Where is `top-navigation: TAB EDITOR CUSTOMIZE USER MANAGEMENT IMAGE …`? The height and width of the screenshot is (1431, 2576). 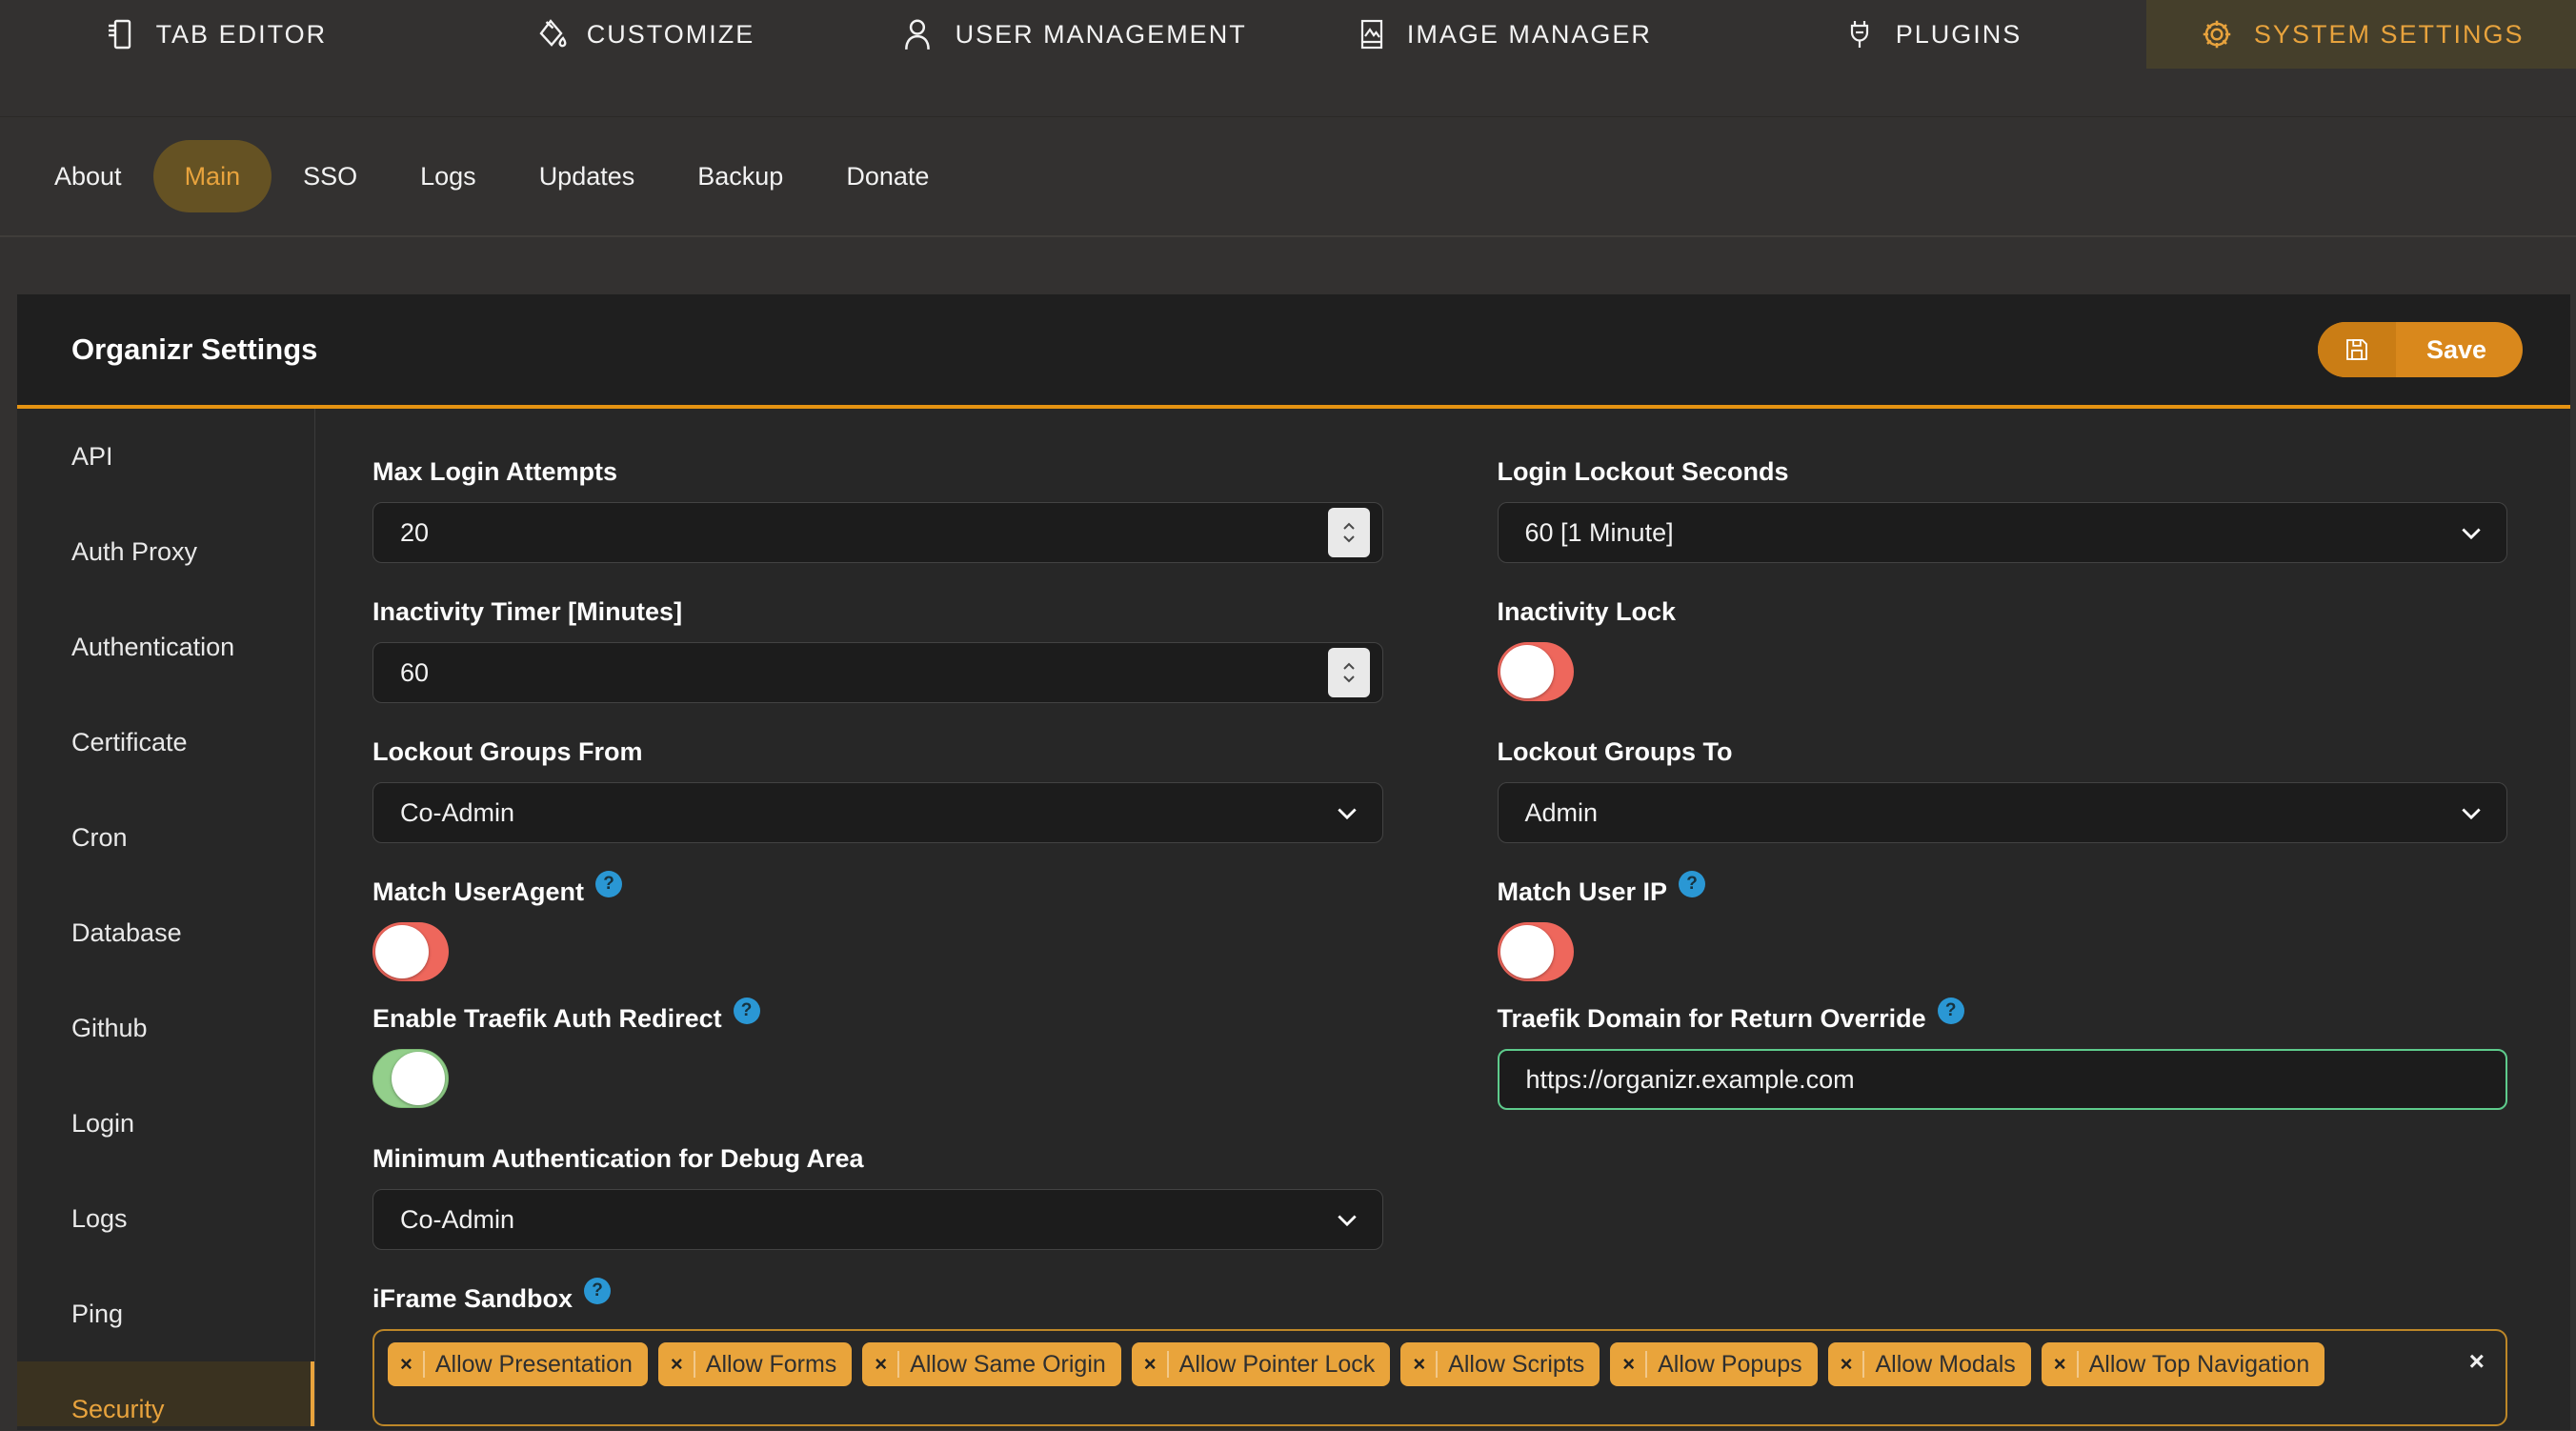
top-navigation: TAB EDITOR CUSTOMIZE USER MANAGEMENT IMAGE … is located at coordinates (1288, 58).